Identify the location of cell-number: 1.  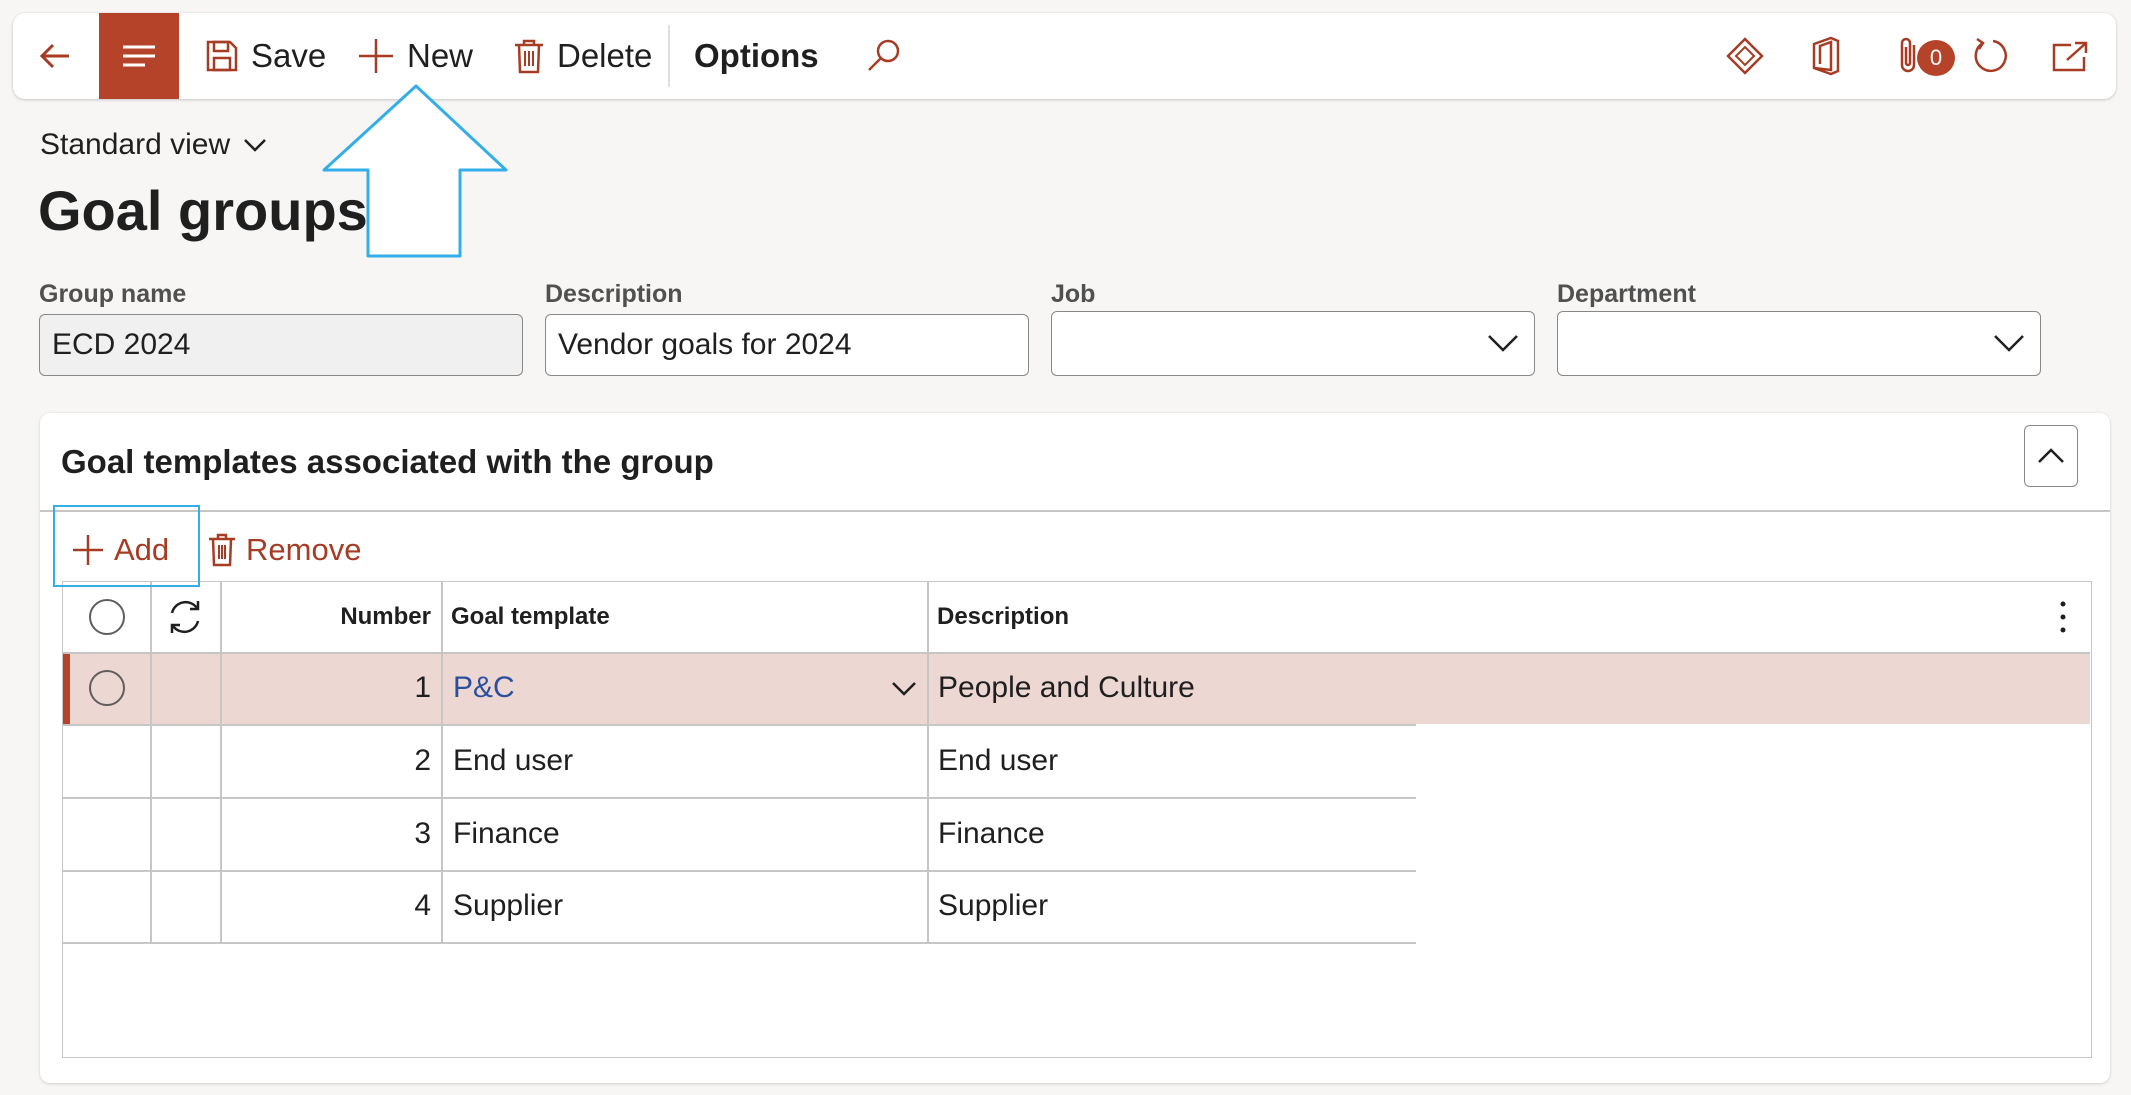
(422, 687).